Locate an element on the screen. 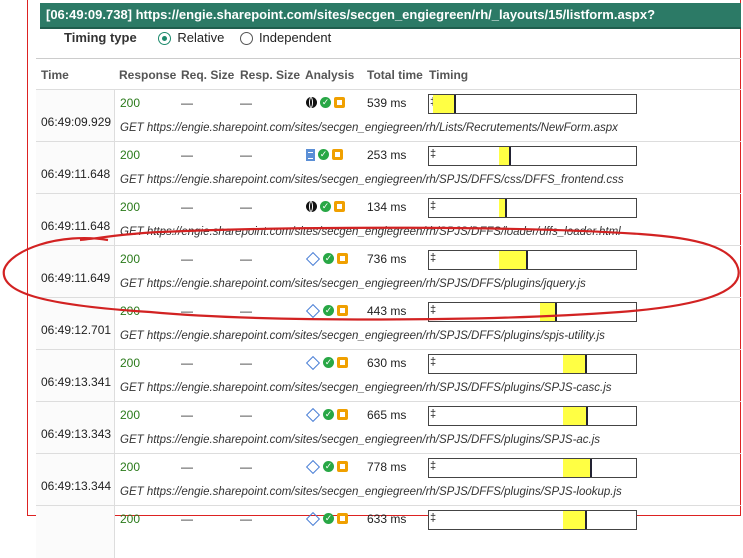 This screenshot has height=558, width=743. request-time: 06:49:13.343 is located at coordinates (76, 434).